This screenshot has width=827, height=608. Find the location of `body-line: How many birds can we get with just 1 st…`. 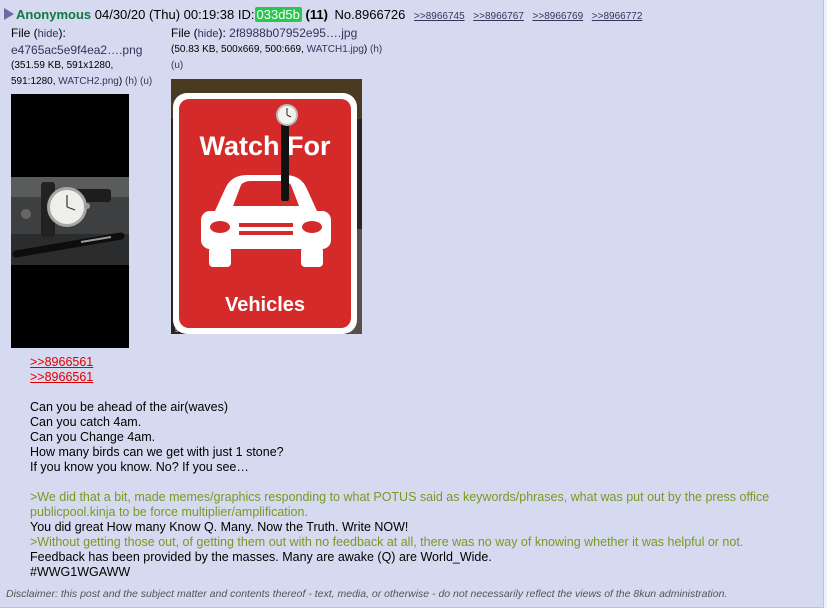

body-line: How many birds can we get with just 1 st… is located at coordinates (157, 452).